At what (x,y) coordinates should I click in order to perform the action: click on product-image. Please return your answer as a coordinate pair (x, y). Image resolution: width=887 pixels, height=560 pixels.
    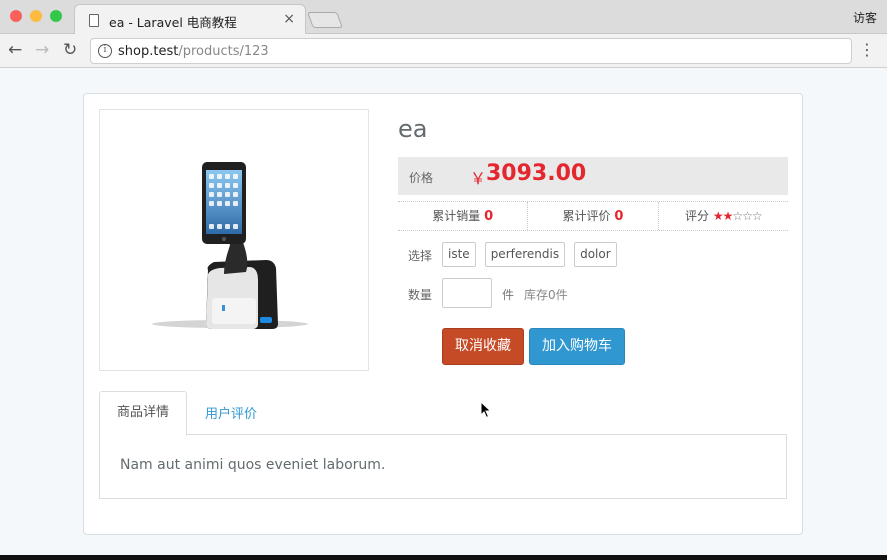
    Looking at the image, I should click on (234, 240).